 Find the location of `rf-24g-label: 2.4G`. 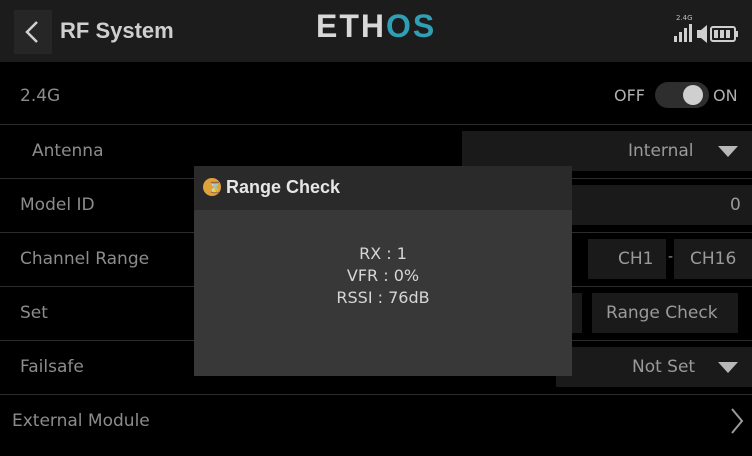

rf-24g-label: 2.4G is located at coordinates (40, 96).